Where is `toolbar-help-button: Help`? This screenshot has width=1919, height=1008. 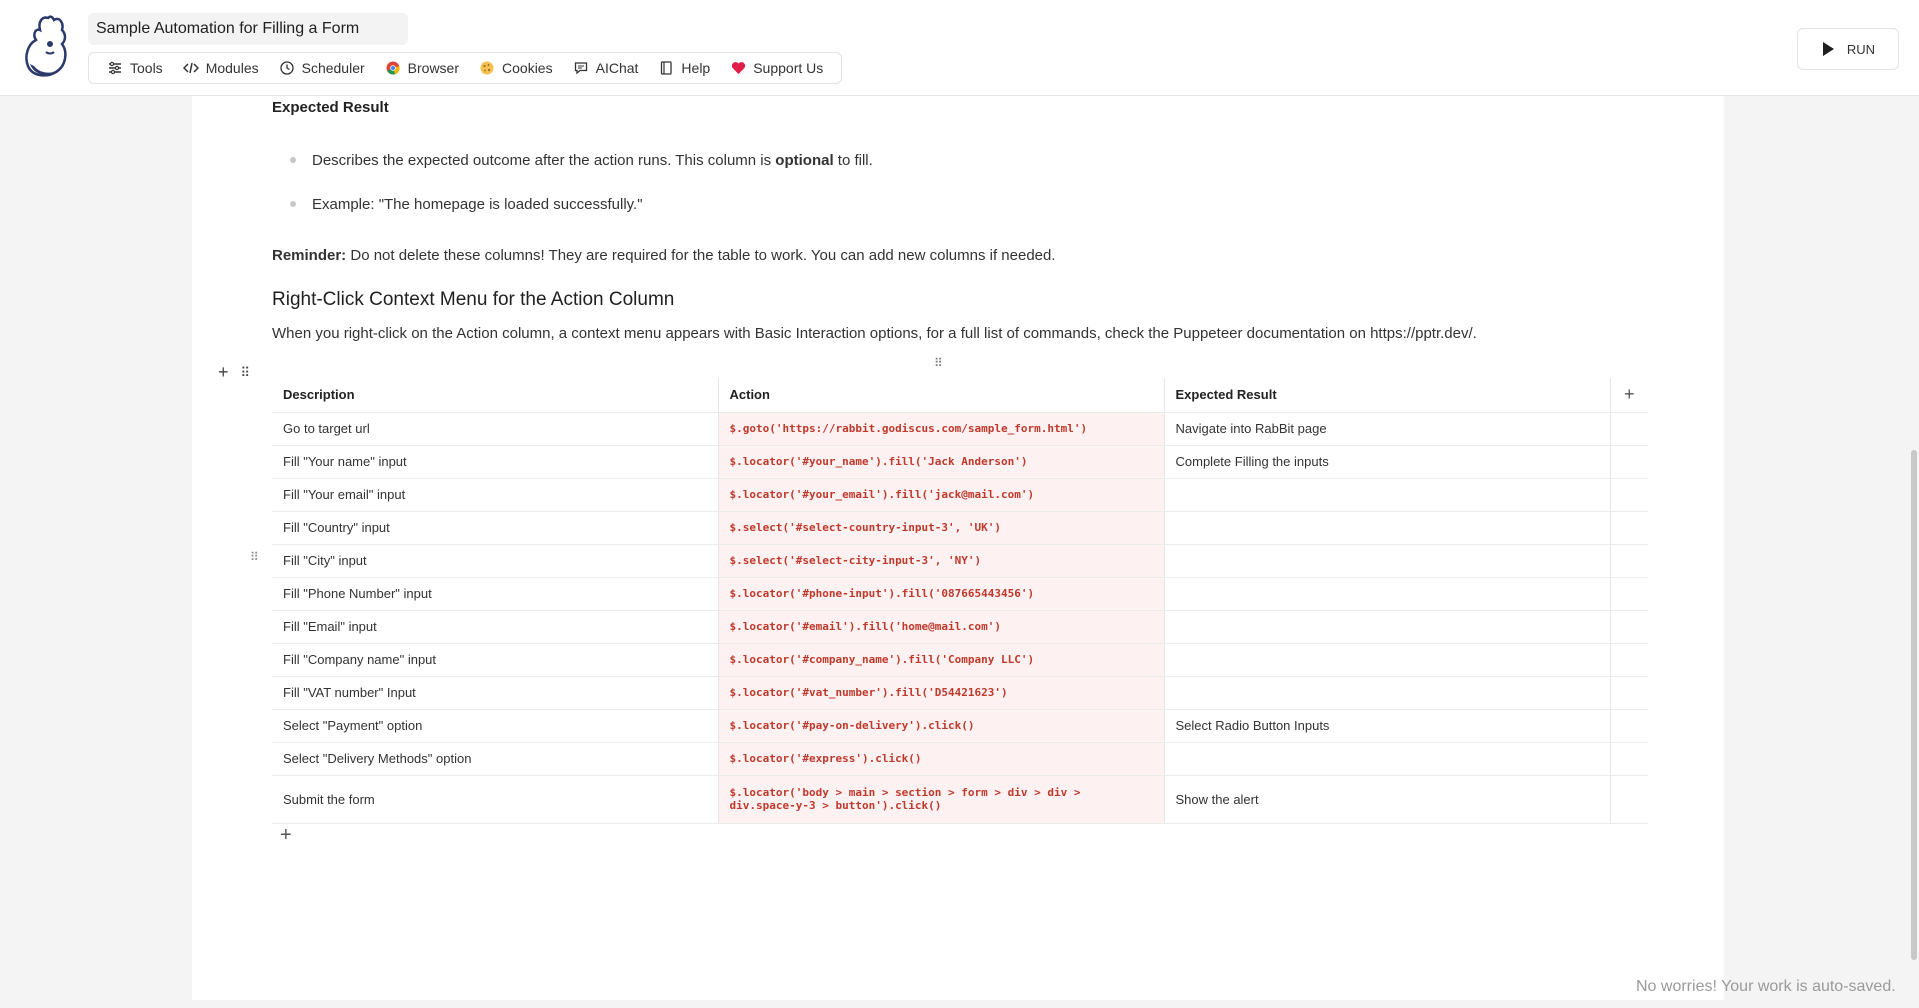
toolbar-help-button: Help is located at coordinates (684, 68).